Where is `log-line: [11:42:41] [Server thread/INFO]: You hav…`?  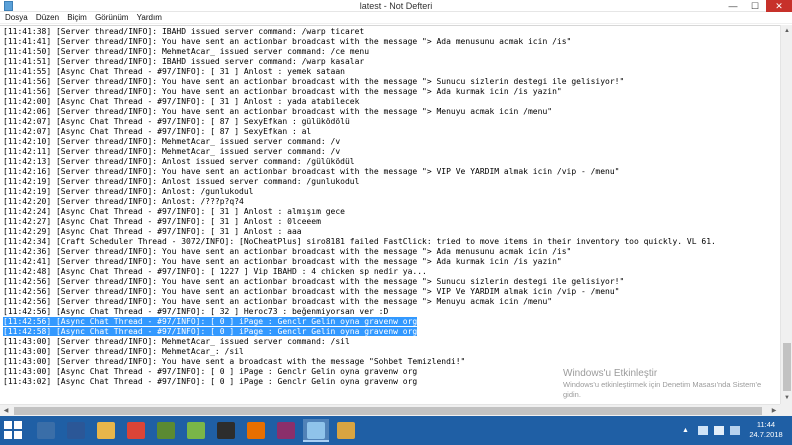
log-line: [11:42:41] [Server thread/INFO]: You hav… is located at coordinates (391, 262).